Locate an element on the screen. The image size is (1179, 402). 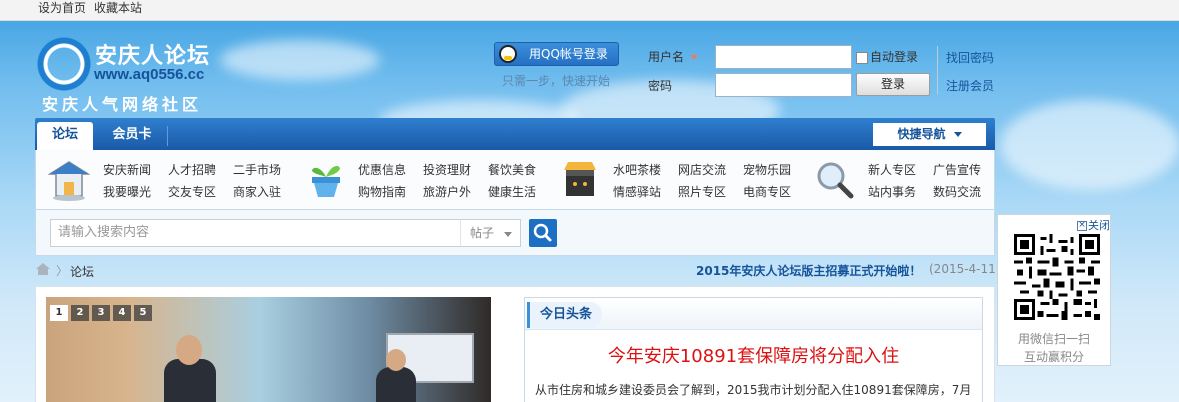
category-link: 我要曝光 is located at coordinates (127, 191).